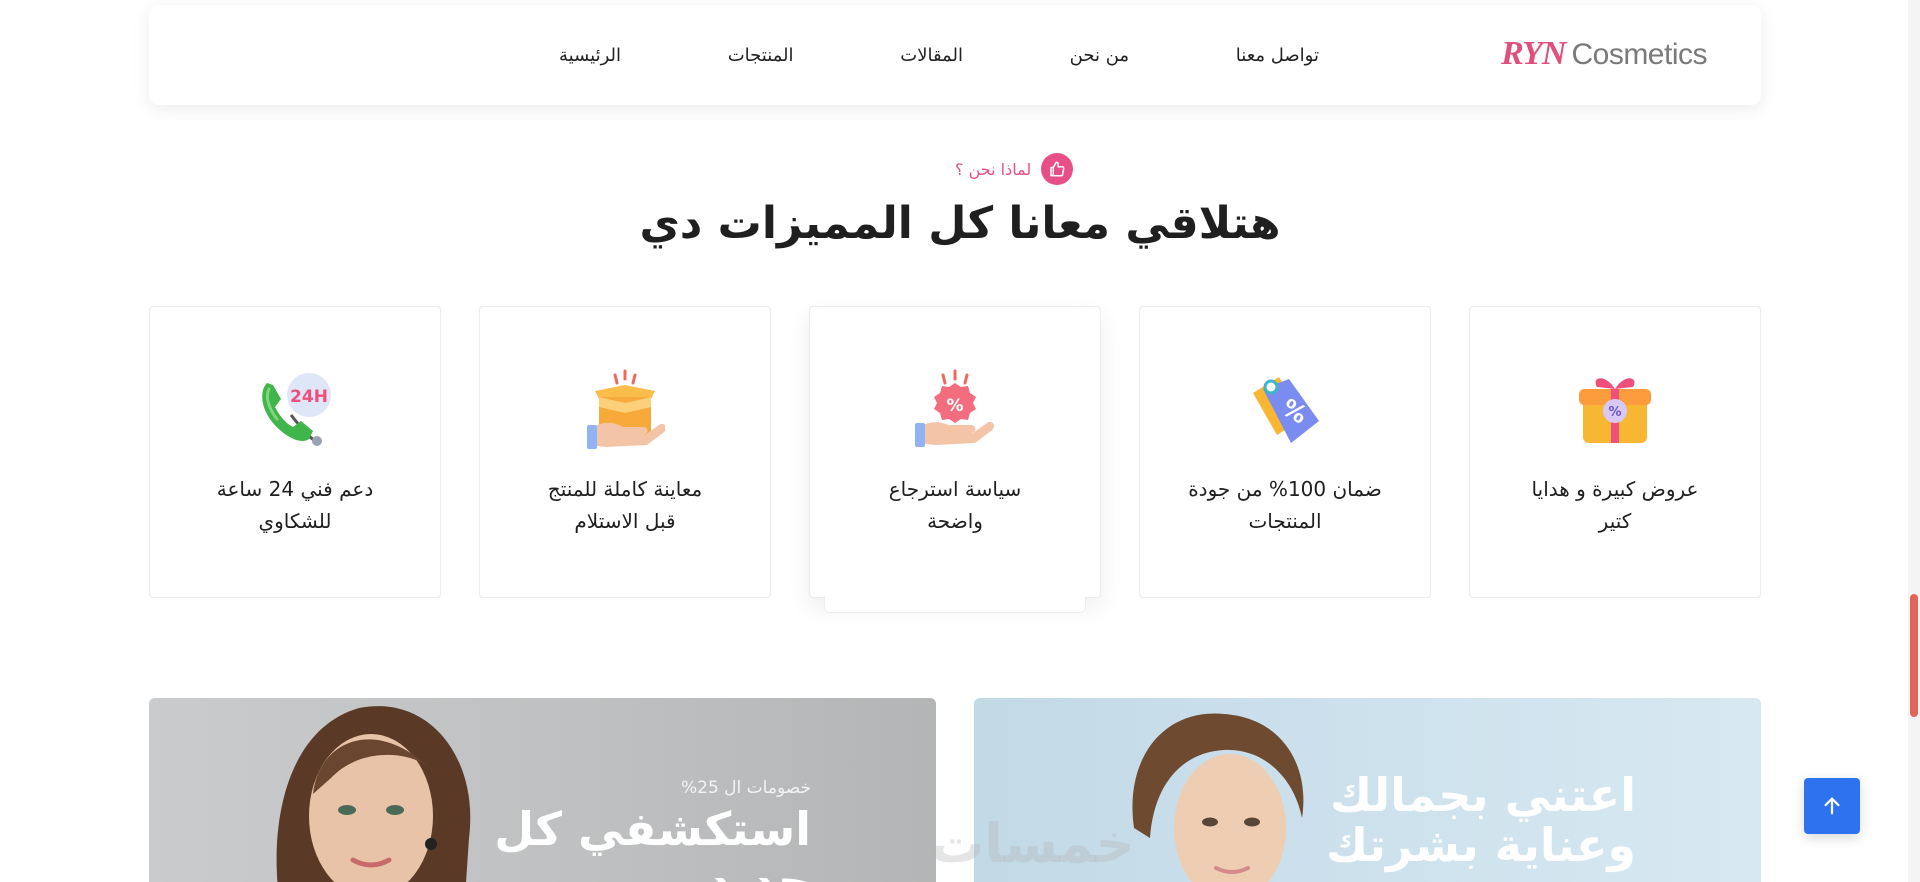  What do you see at coordinates (309, 397) in the screenshot?
I see `svg-text: 24H` at bounding box center [309, 397].